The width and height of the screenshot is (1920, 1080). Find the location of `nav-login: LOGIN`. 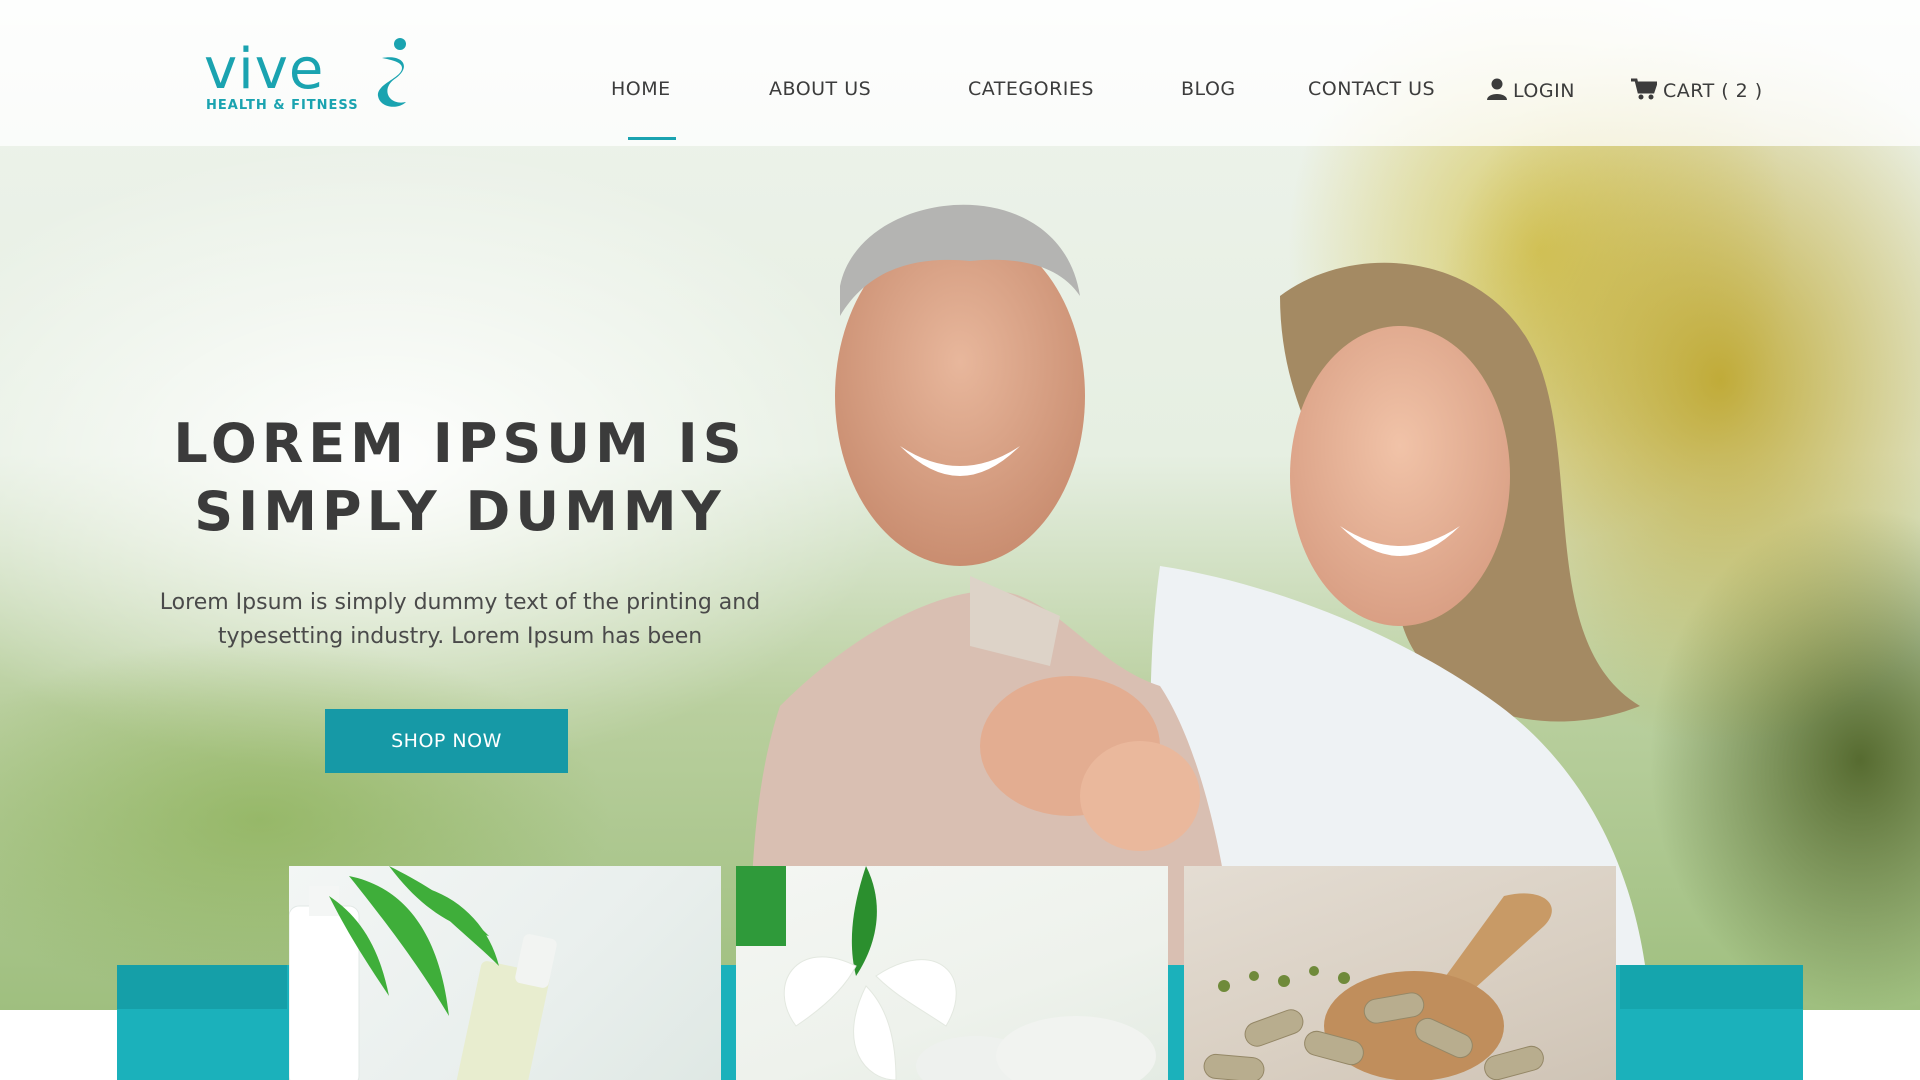

nav-login: LOGIN is located at coordinates (1531, 90).